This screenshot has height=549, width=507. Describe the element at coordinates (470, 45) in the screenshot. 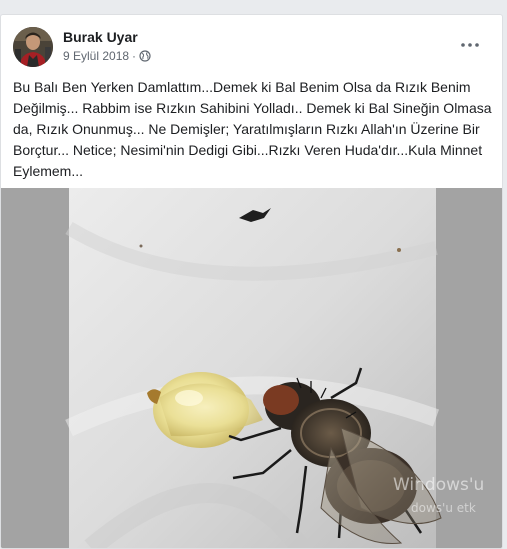

I see `more-options-icon` at that location.